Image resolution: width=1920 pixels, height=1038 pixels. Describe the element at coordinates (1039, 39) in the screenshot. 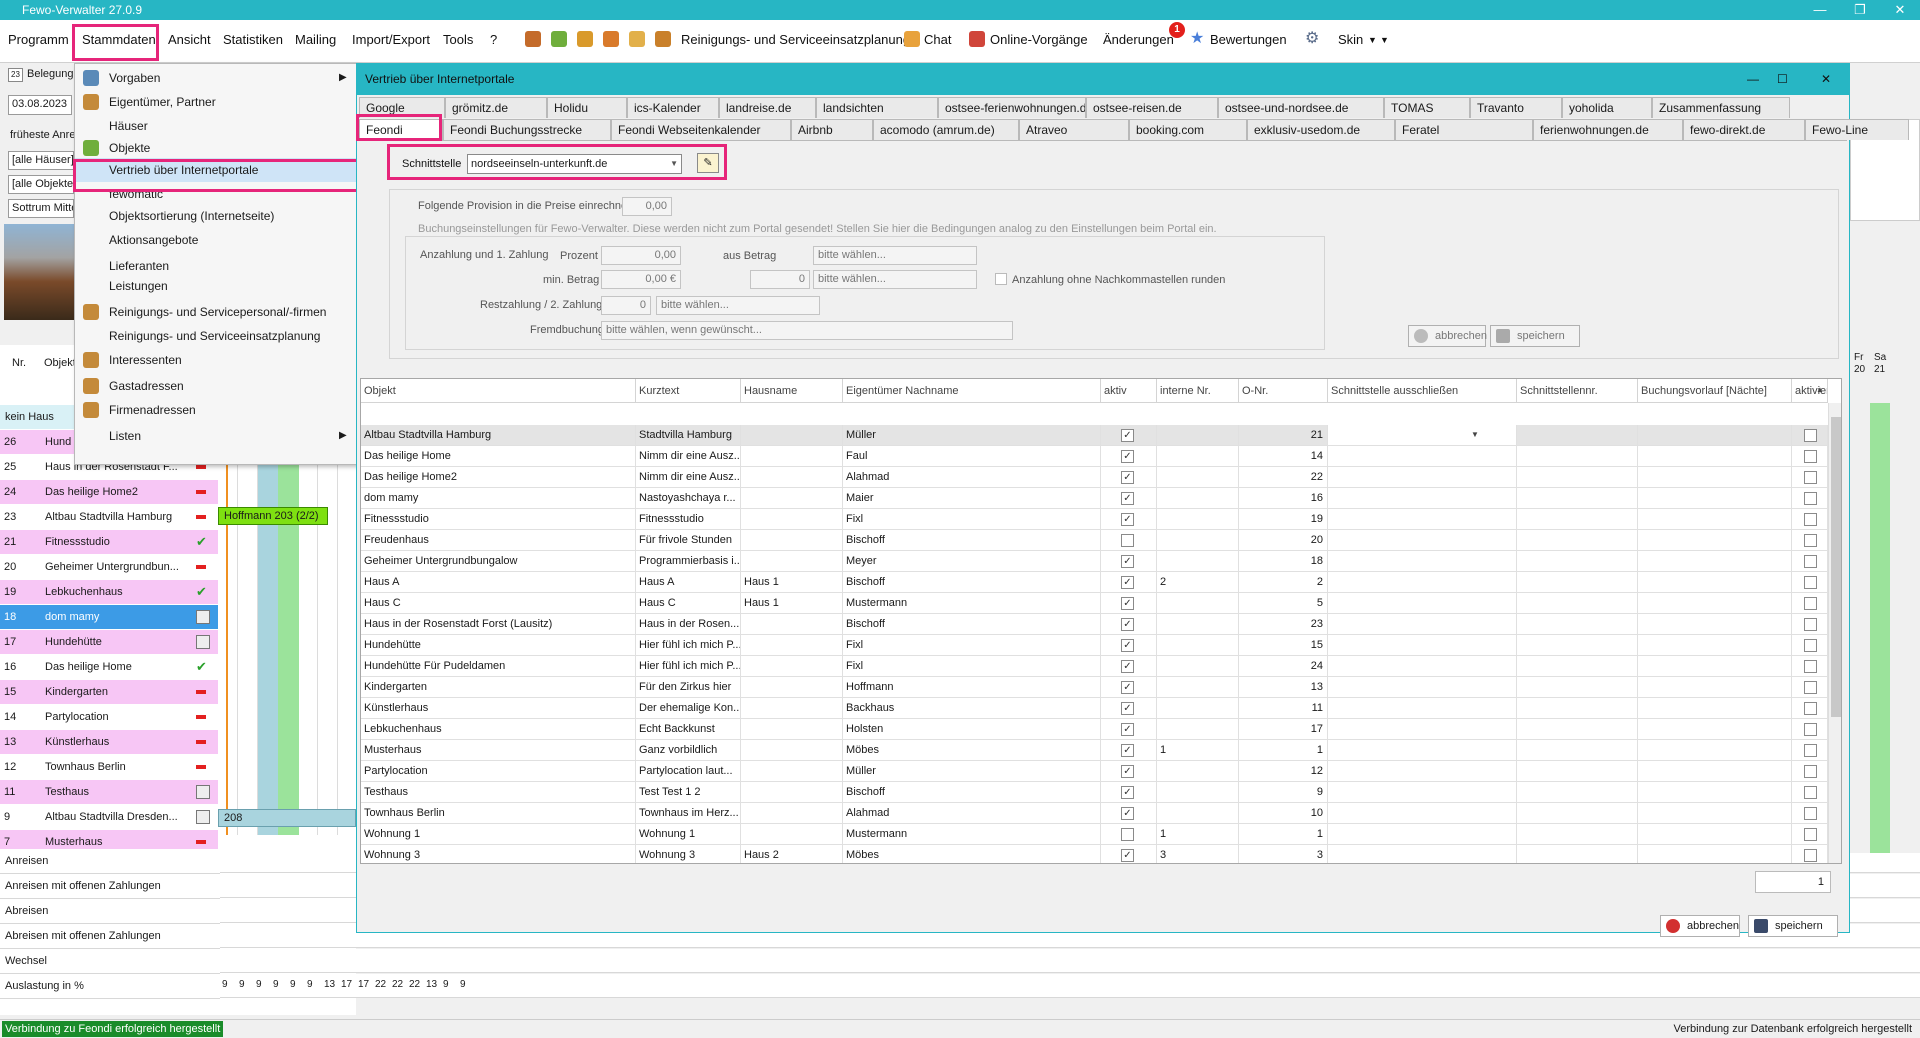

I see `online-vorgaenge-button: Online-Vorgänge` at that location.